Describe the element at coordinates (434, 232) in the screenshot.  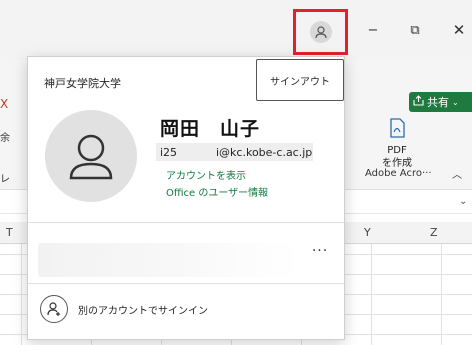
I see `column-header-z: Z` at that location.